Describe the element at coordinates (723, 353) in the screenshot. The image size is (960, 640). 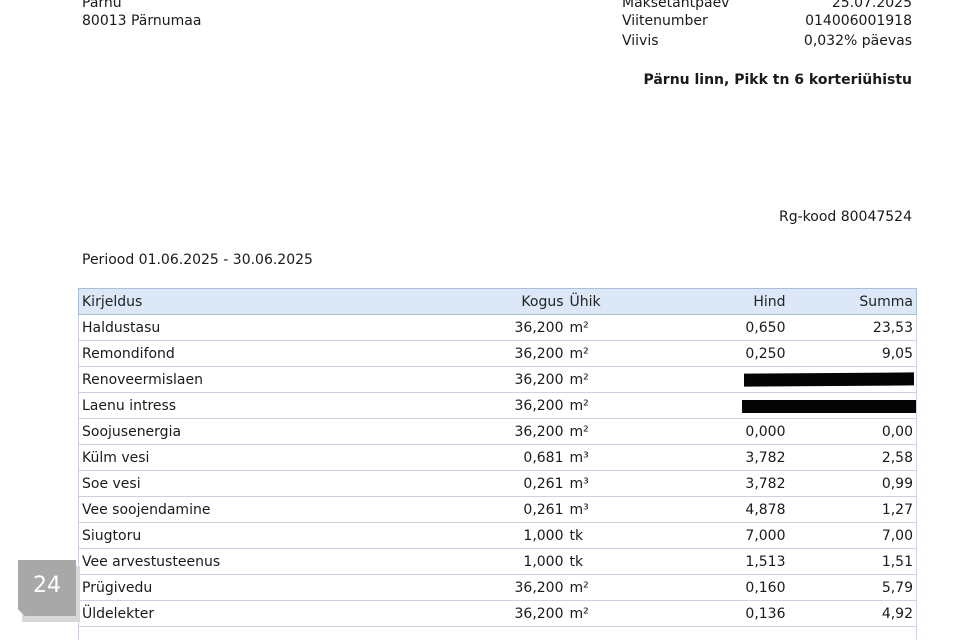
I see `row-price: 0,250` at that location.